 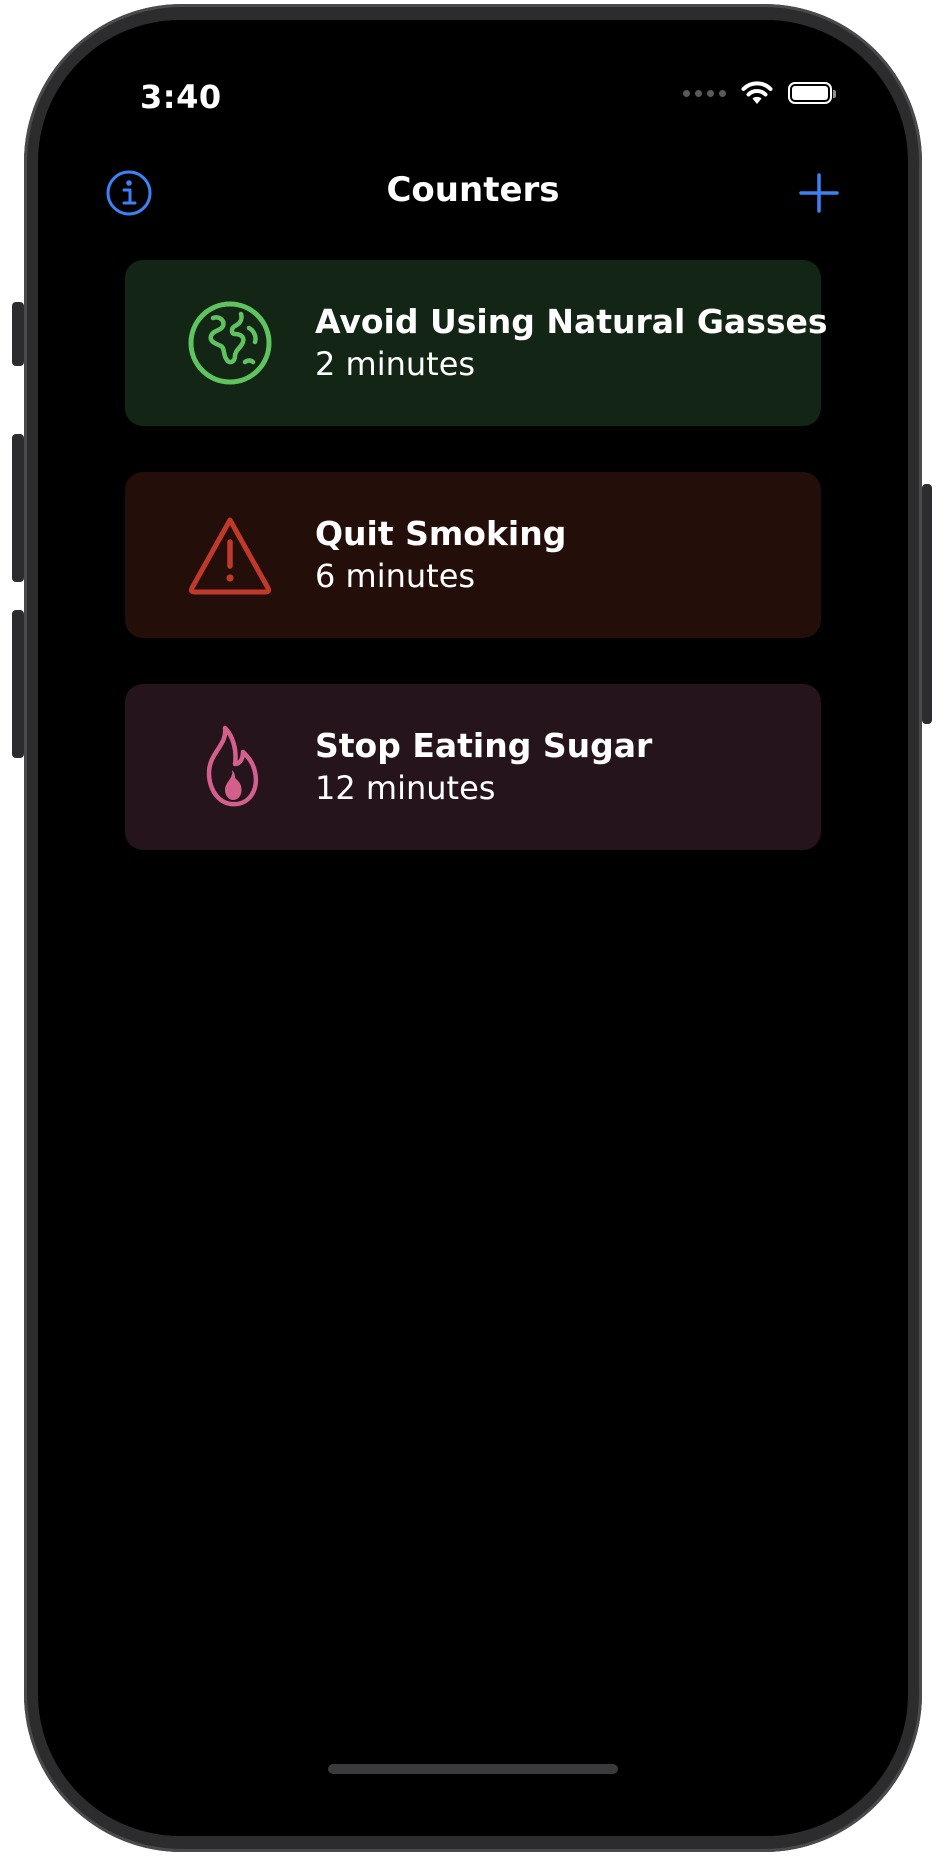 What do you see at coordinates (181, 97) in the screenshot?
I see `status-time: 3:40` at bounding box center [181, 97].